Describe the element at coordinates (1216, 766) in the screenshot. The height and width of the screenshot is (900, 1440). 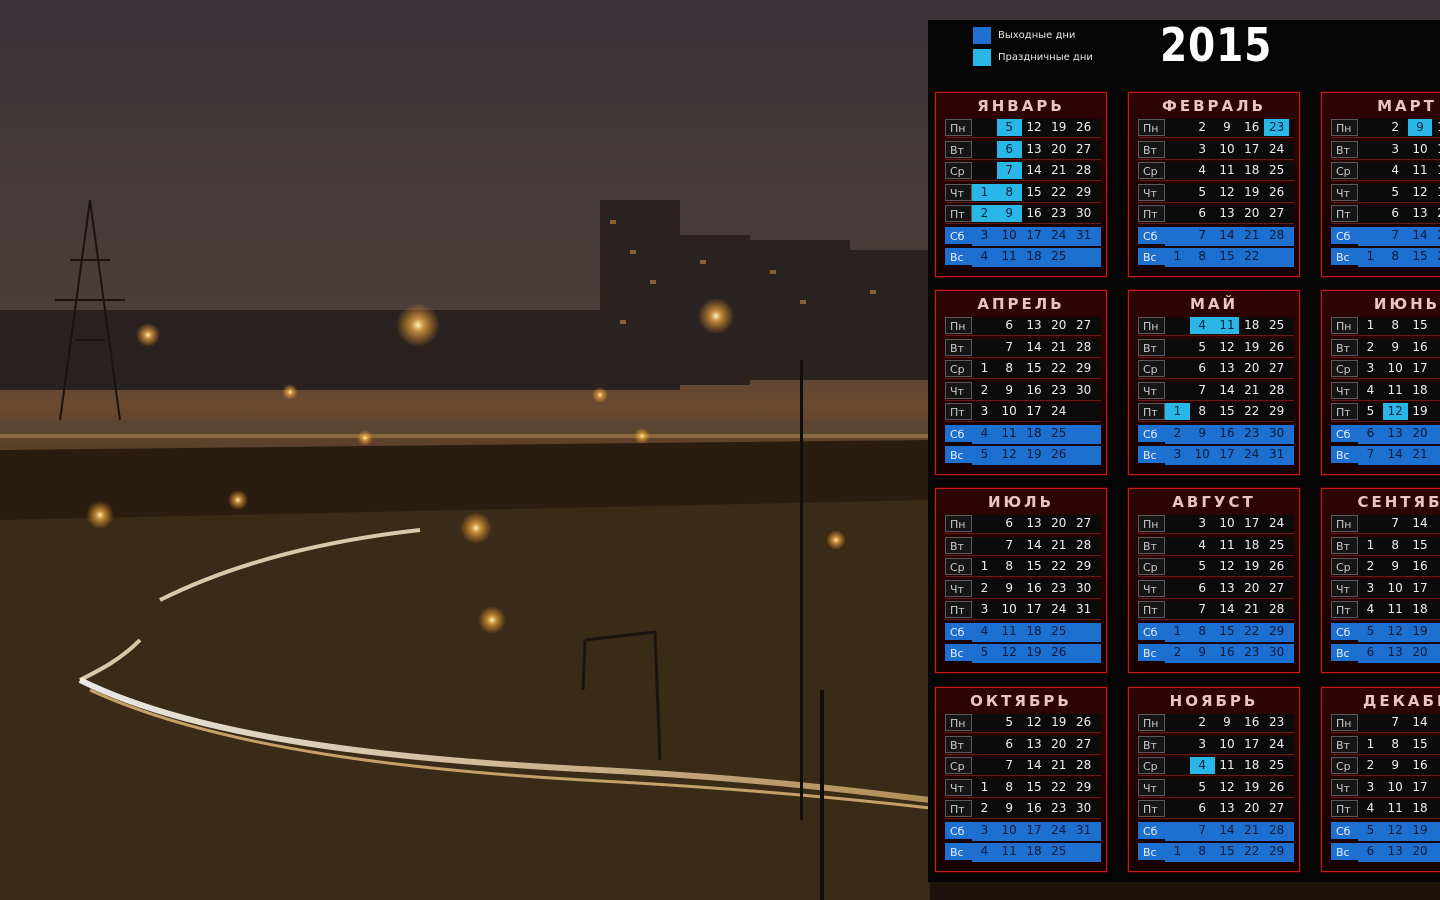
I see `weekday-row: Ср 4 11 18 25` at that location.